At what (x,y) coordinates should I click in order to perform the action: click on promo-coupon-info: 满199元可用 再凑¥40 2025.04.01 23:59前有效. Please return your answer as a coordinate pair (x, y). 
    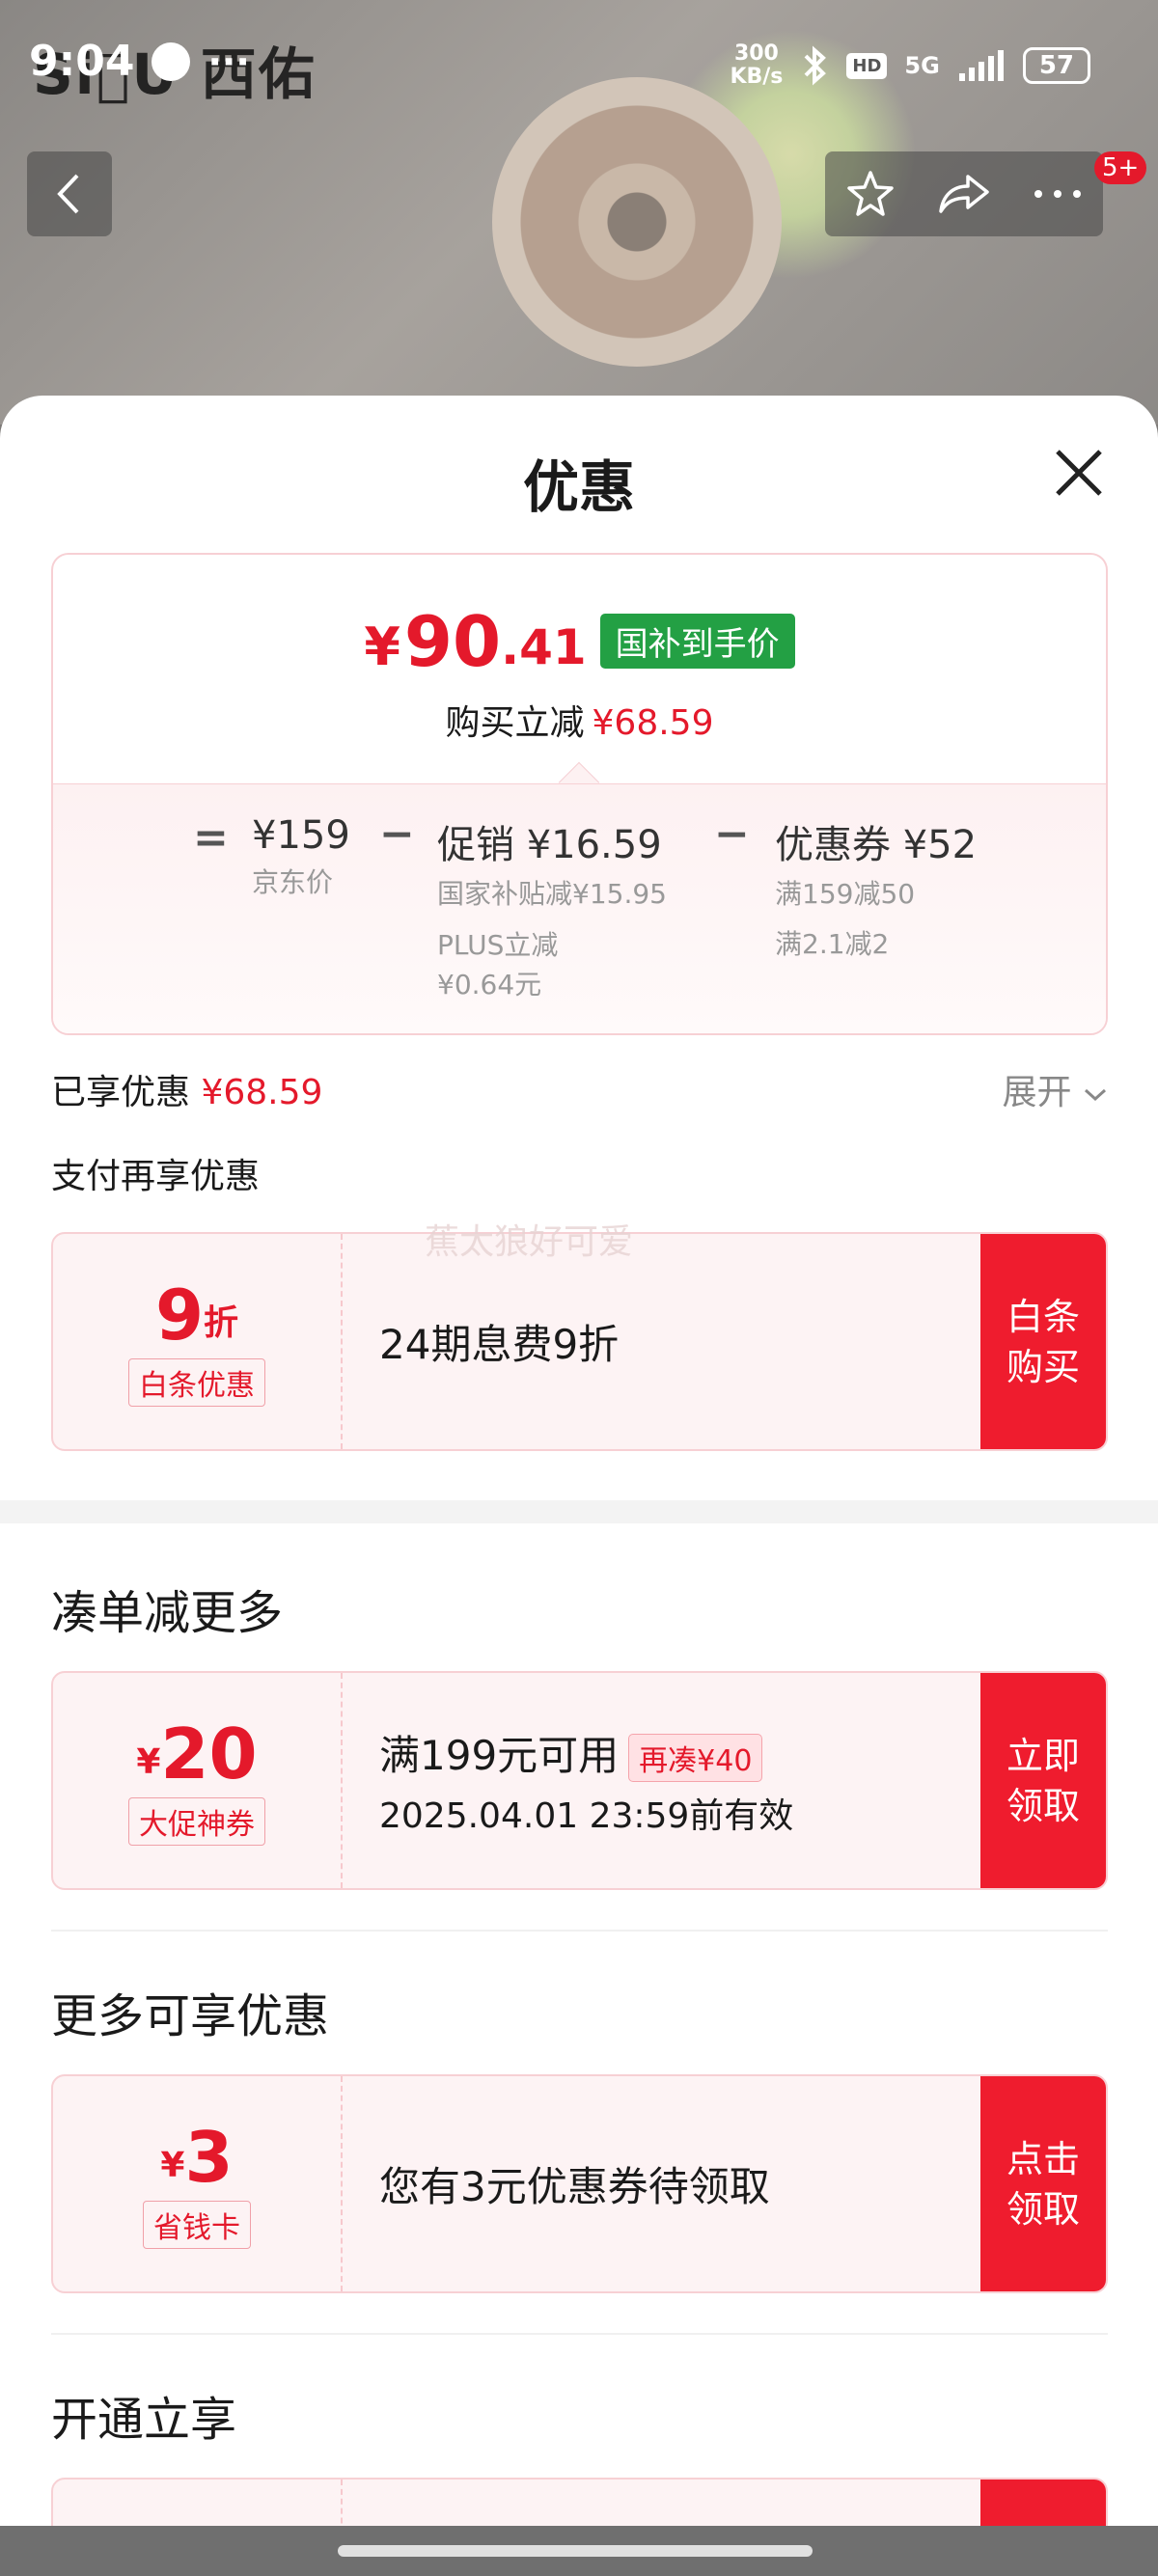
    Looking at the image, I should click on (586, 1781).